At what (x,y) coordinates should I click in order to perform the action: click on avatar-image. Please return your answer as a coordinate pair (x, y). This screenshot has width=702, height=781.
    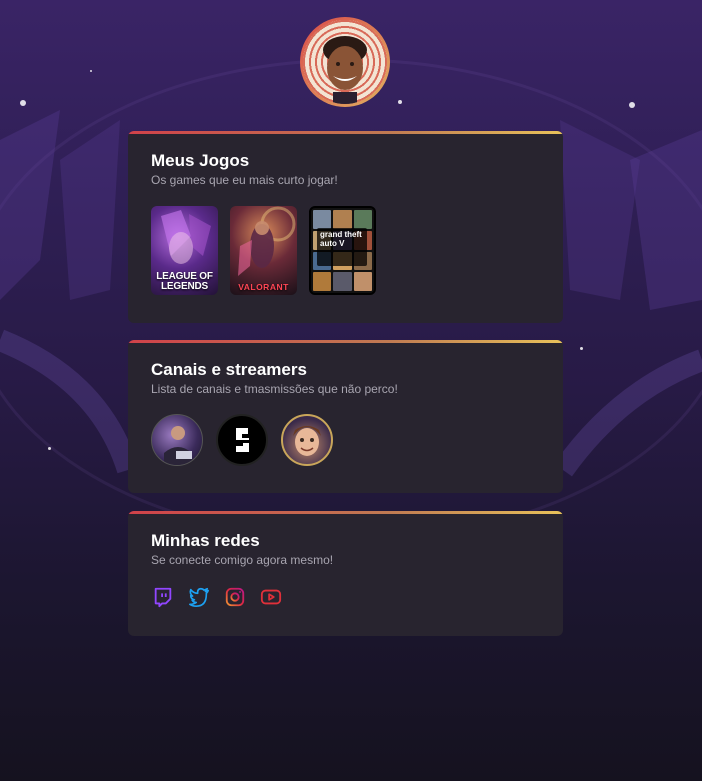
    Looking at the image, I should click on (345, 62).